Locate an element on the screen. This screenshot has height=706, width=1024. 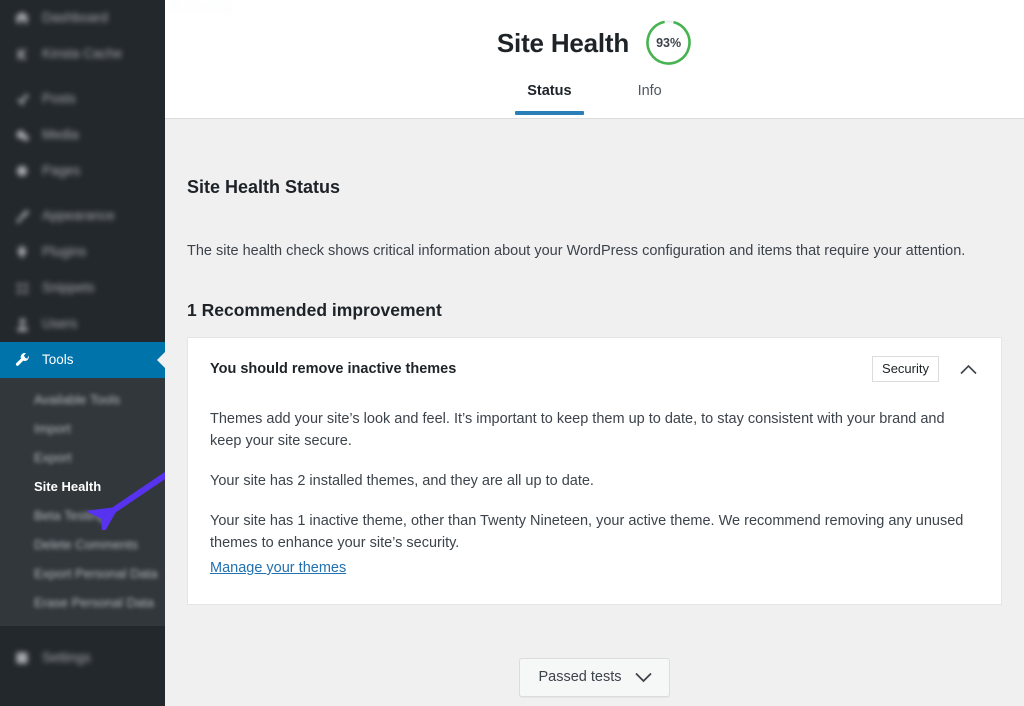
sidebar-item-posts: Posts is located at coordinates (82, 99).